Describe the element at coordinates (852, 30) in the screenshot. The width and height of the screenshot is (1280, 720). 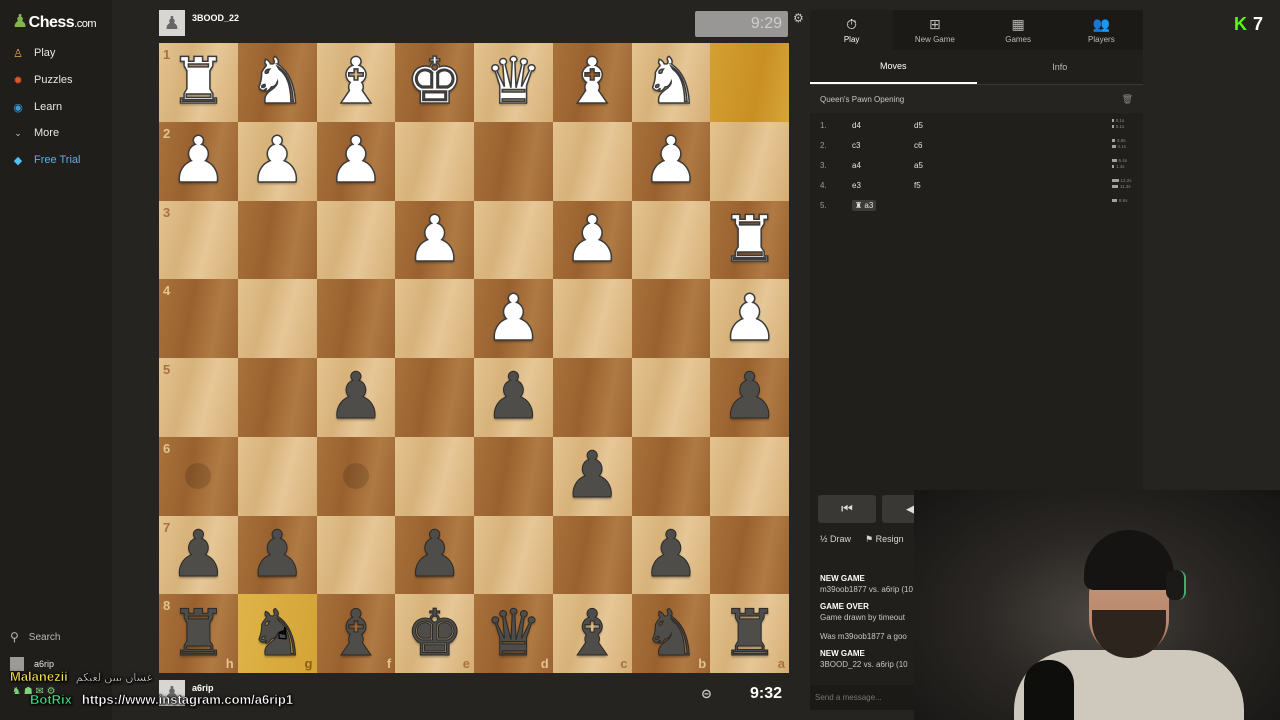
I see `tab-play: ⏱ Play` at that location.